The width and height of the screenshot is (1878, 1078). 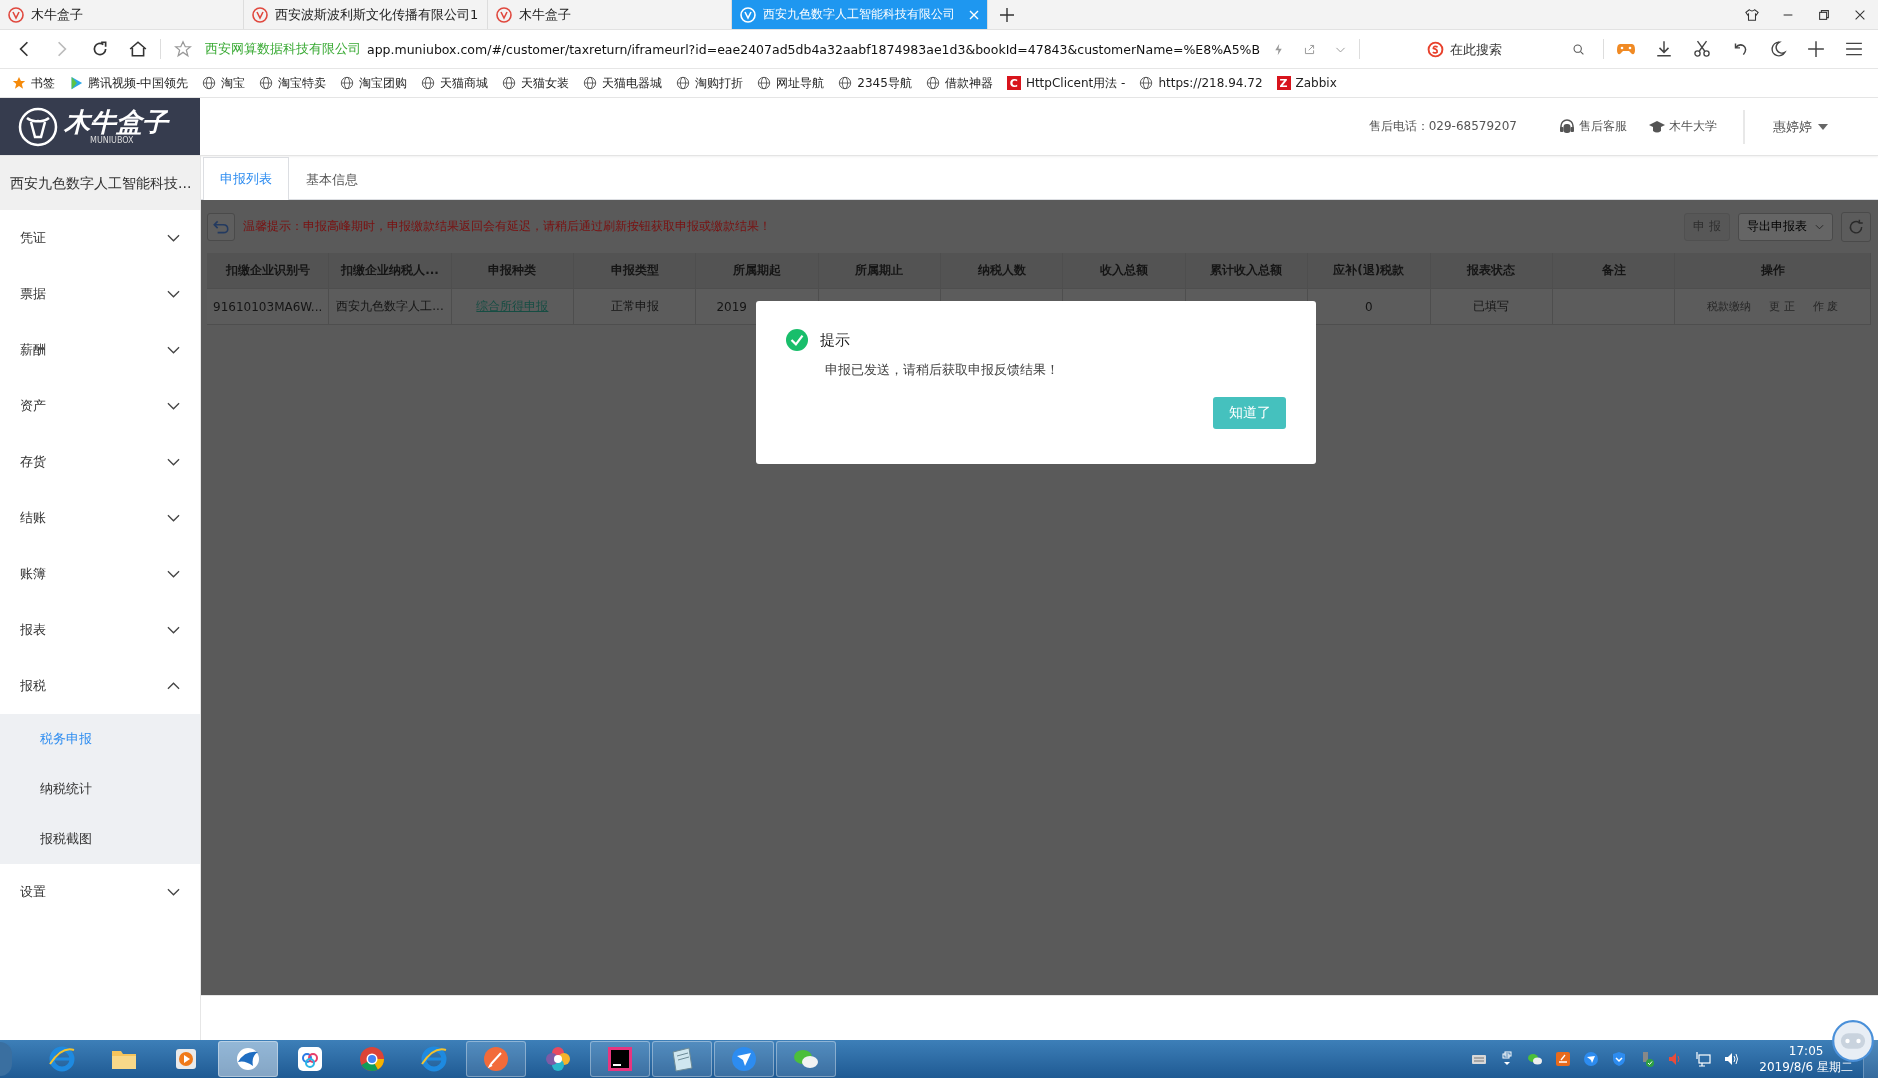 I want to click on headset-icon, so click(x=1567, y=126).